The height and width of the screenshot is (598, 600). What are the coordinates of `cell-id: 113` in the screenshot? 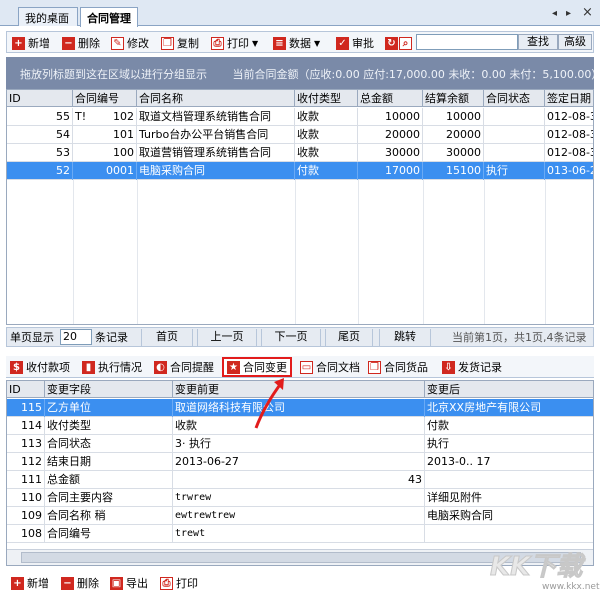 It's located at (26, 444).